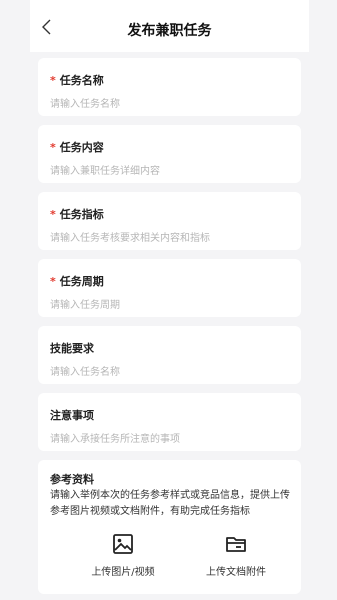 The image size is (337, 600). I want to click on image-icon, so click(123, 544).